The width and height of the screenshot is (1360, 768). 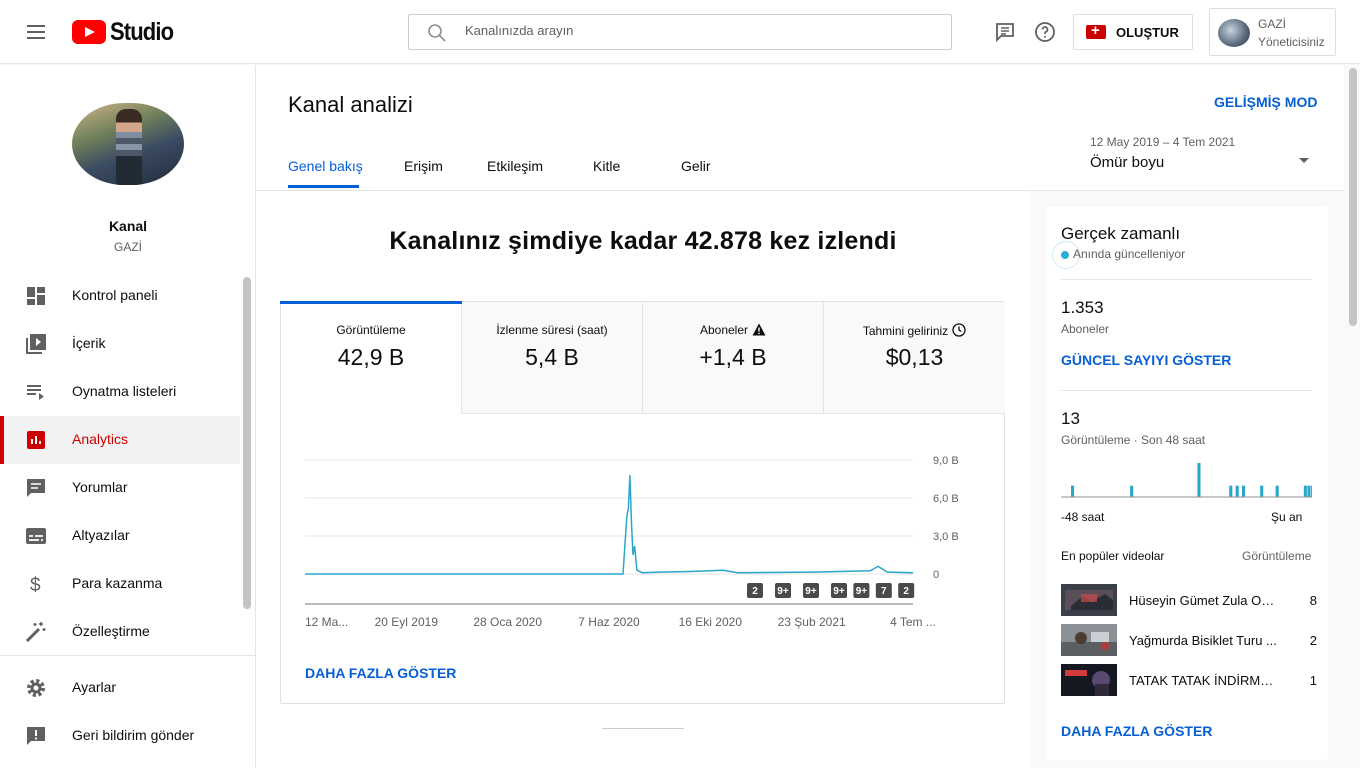 I want to click on sidebar-item-label: Özelleştirme, so click(x=111, y=631).